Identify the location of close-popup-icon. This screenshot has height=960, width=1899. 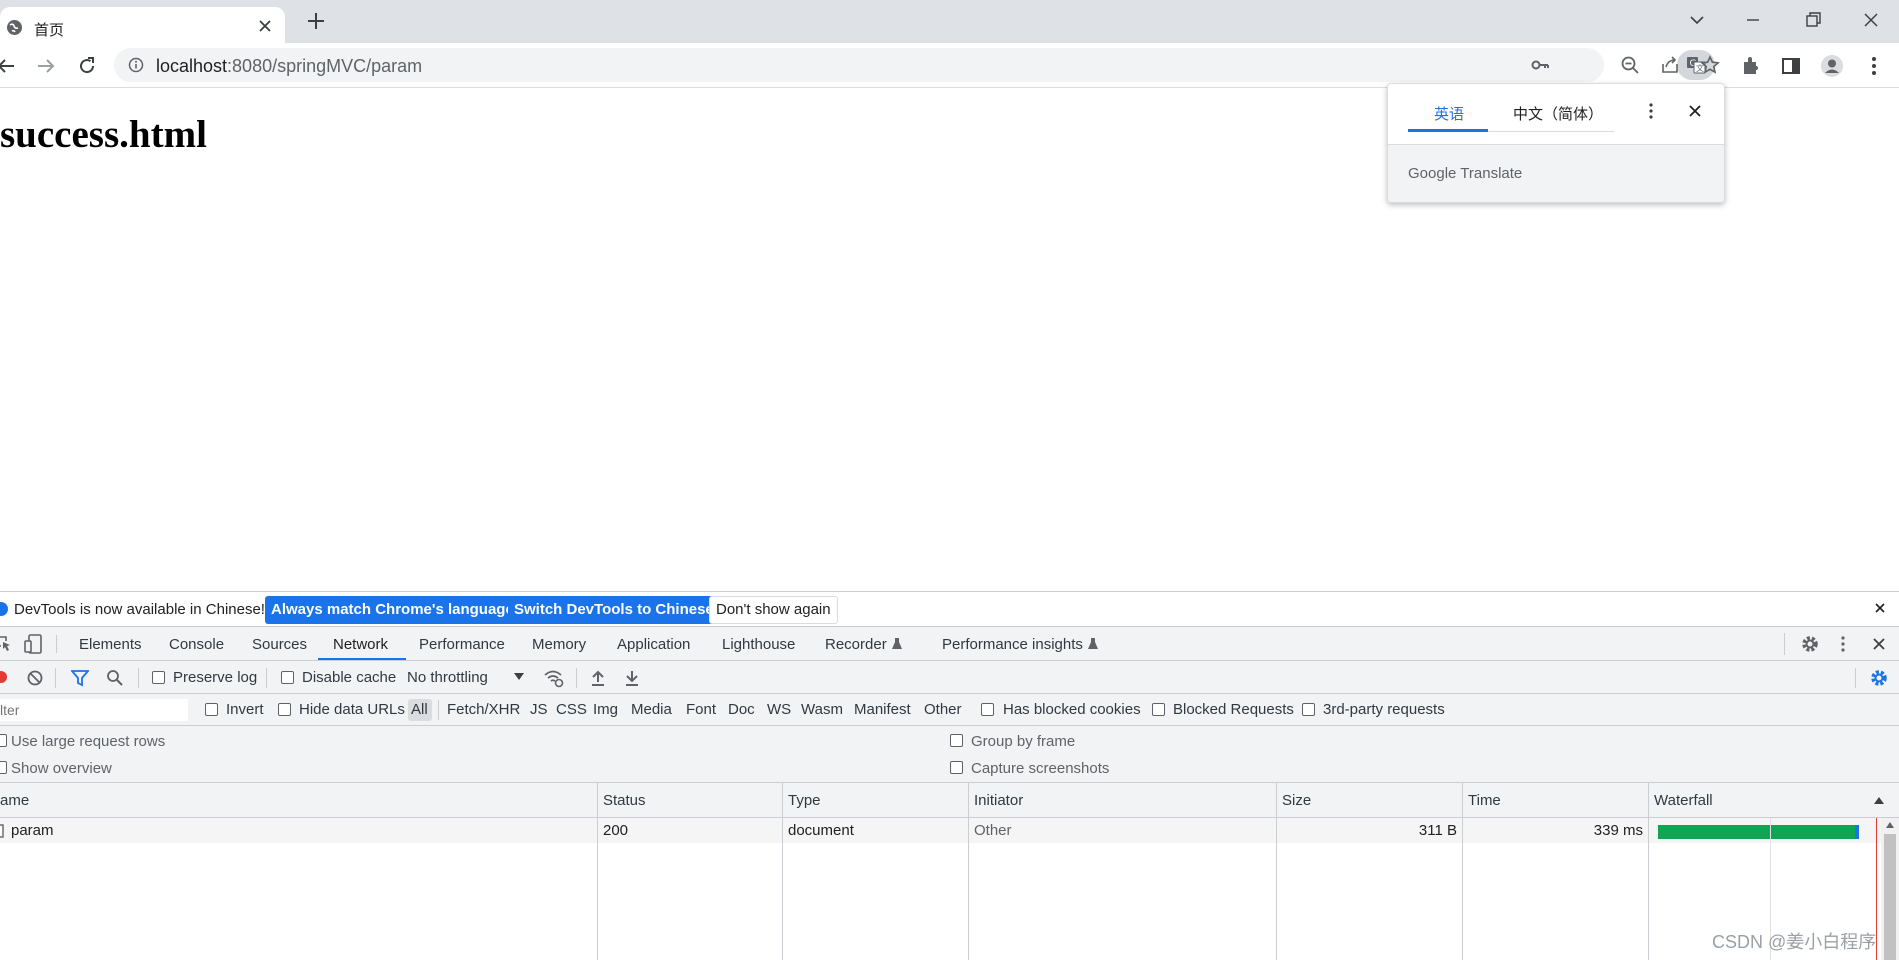
(1695, 111).